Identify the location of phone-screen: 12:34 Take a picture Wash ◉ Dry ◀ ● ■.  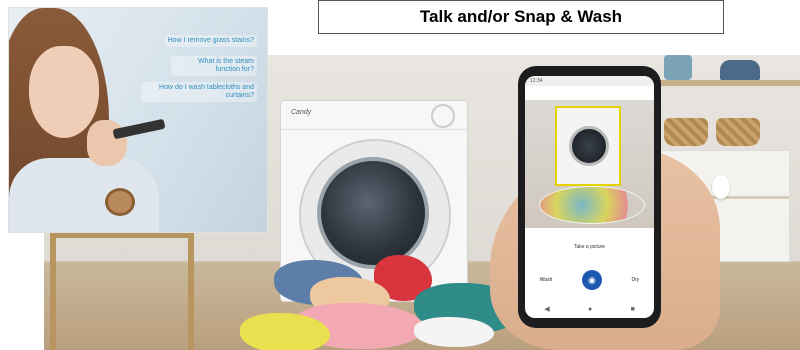
(589, 197).